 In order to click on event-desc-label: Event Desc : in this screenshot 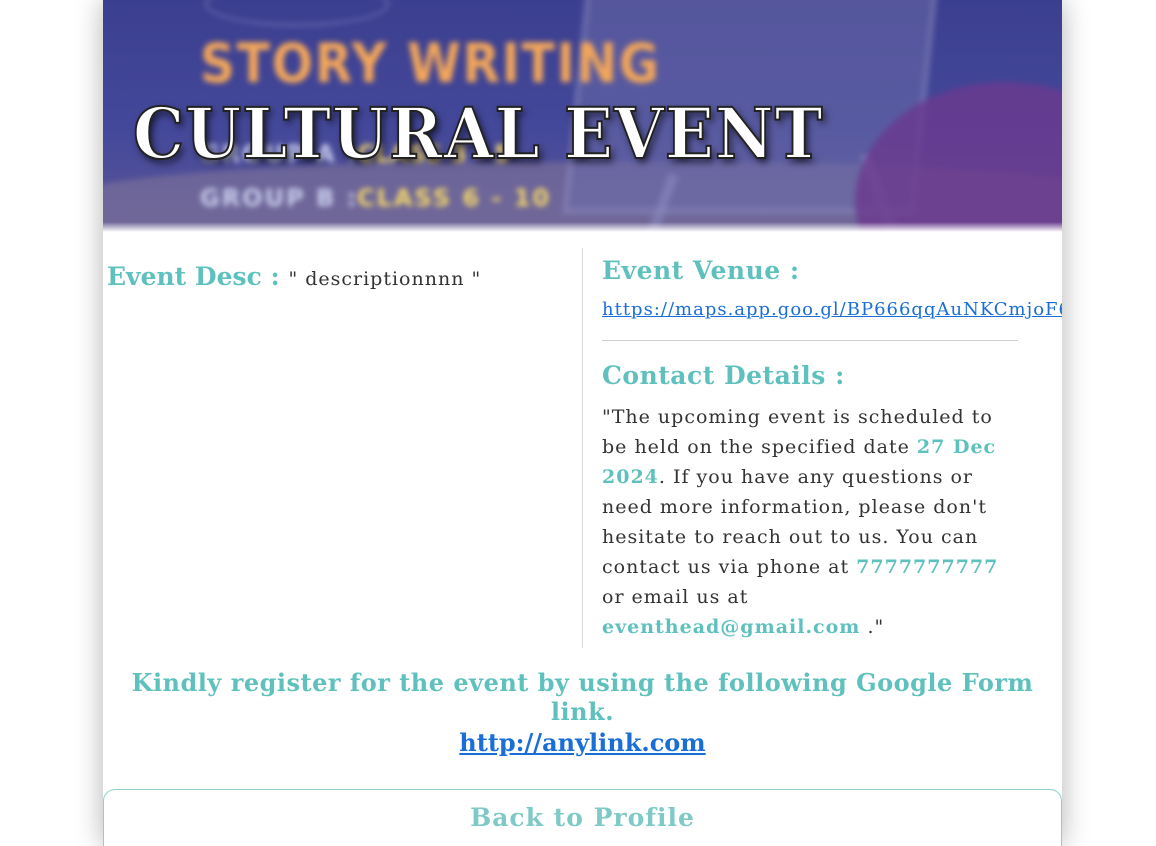, I will do `click(198, 276)`.